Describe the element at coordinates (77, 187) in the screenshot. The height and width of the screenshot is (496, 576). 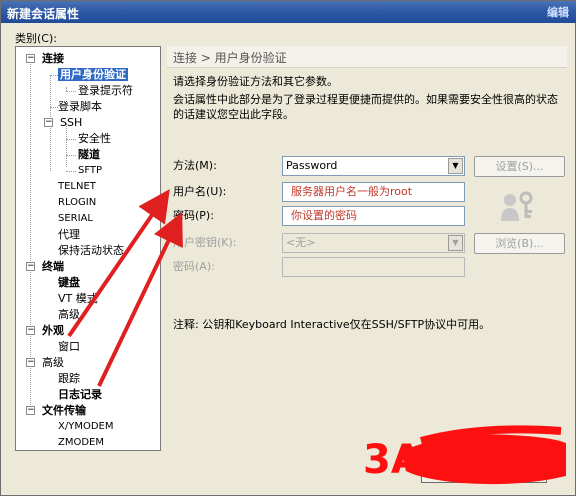
I see `tree-item-telnet: TELNET` at that location.